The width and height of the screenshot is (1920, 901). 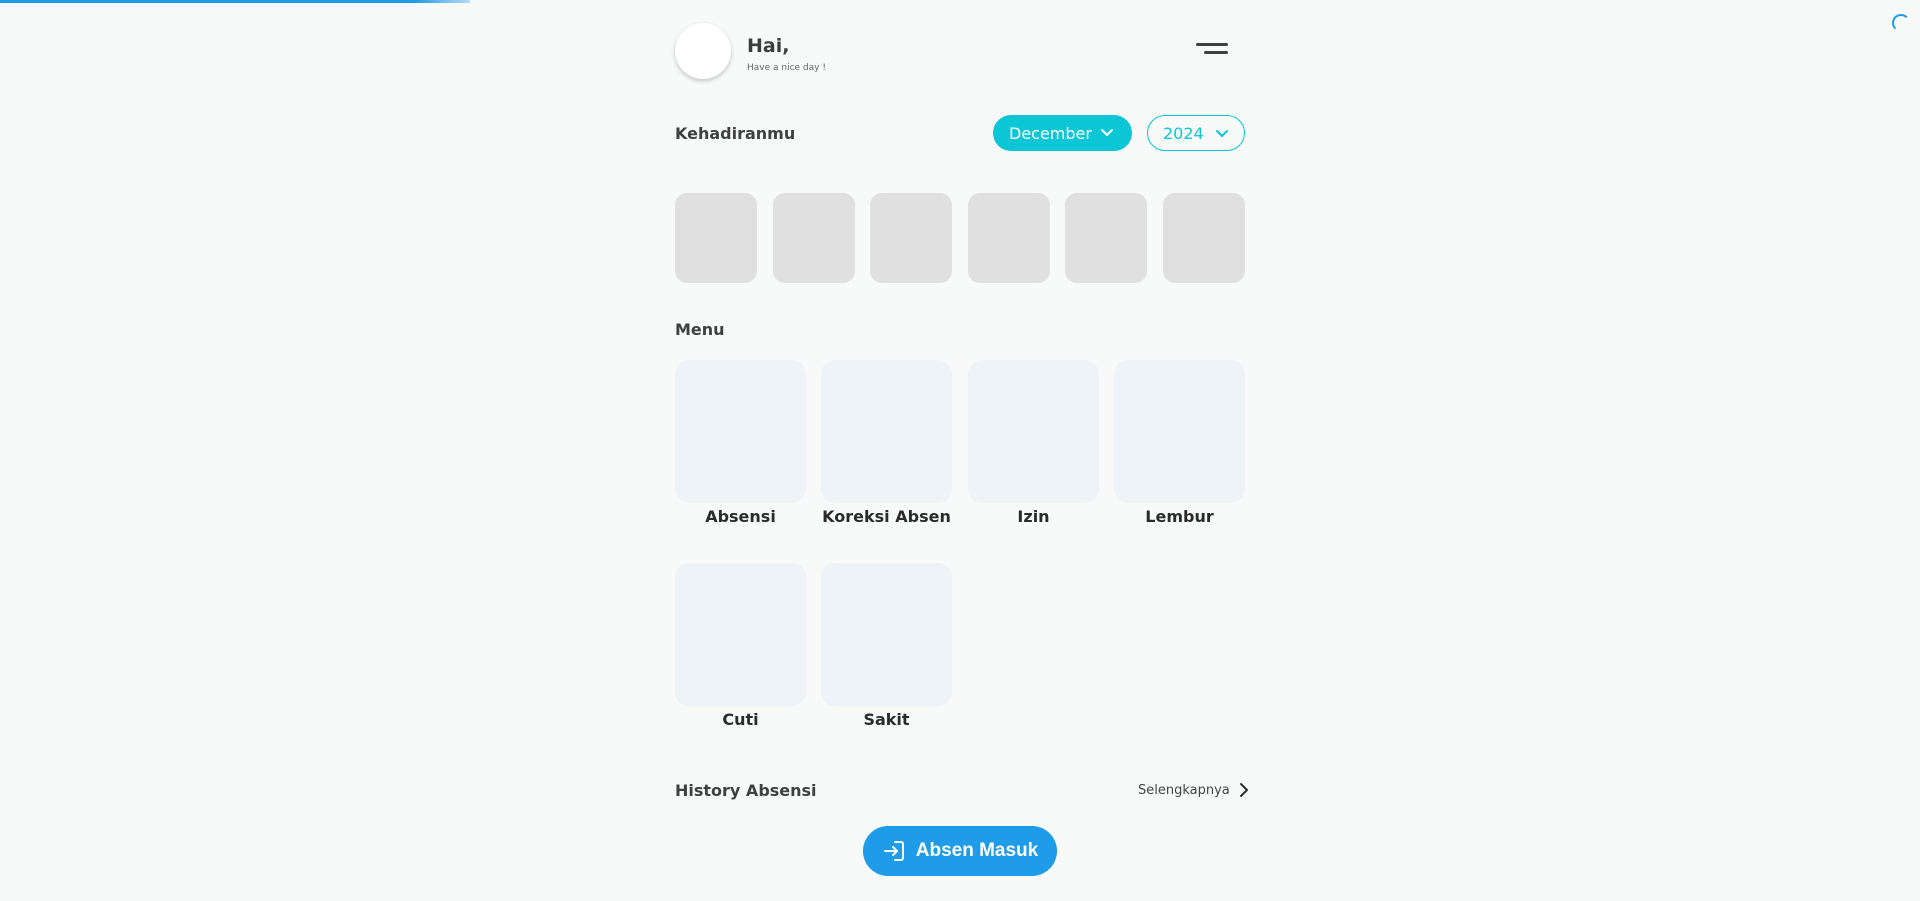 I want to click on menu-item-sakit: Sakit, so click(x=886, y=646).